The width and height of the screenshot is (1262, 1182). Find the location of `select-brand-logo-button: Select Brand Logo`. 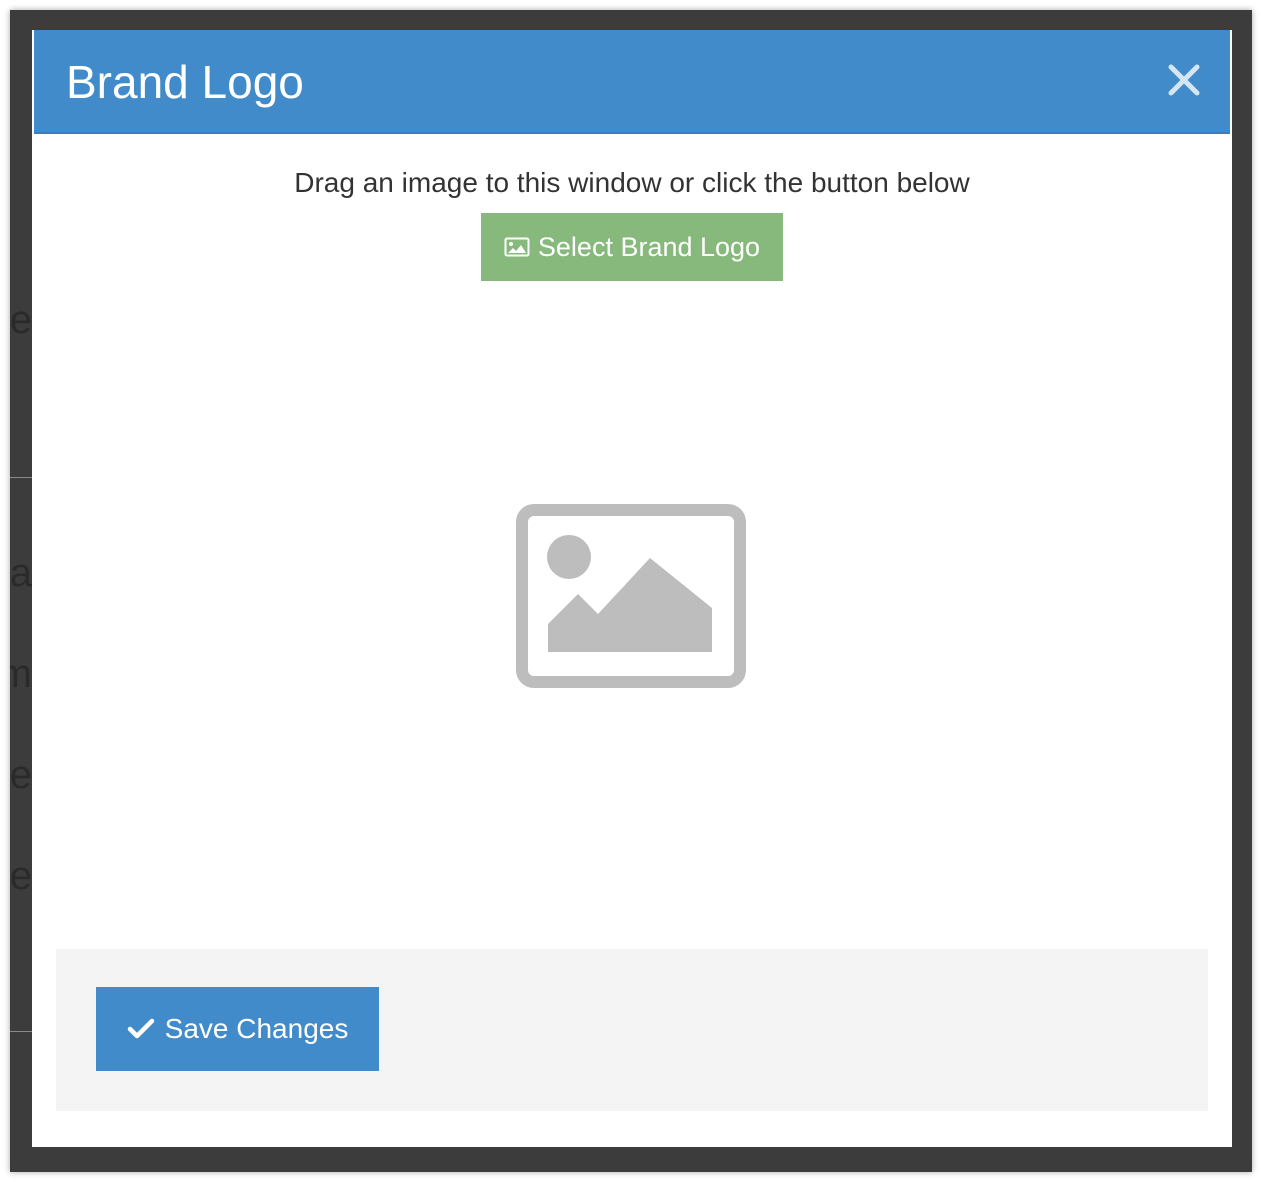

select-brand-logo-button: Select Brand Logo is located at coordinates (632, 247).